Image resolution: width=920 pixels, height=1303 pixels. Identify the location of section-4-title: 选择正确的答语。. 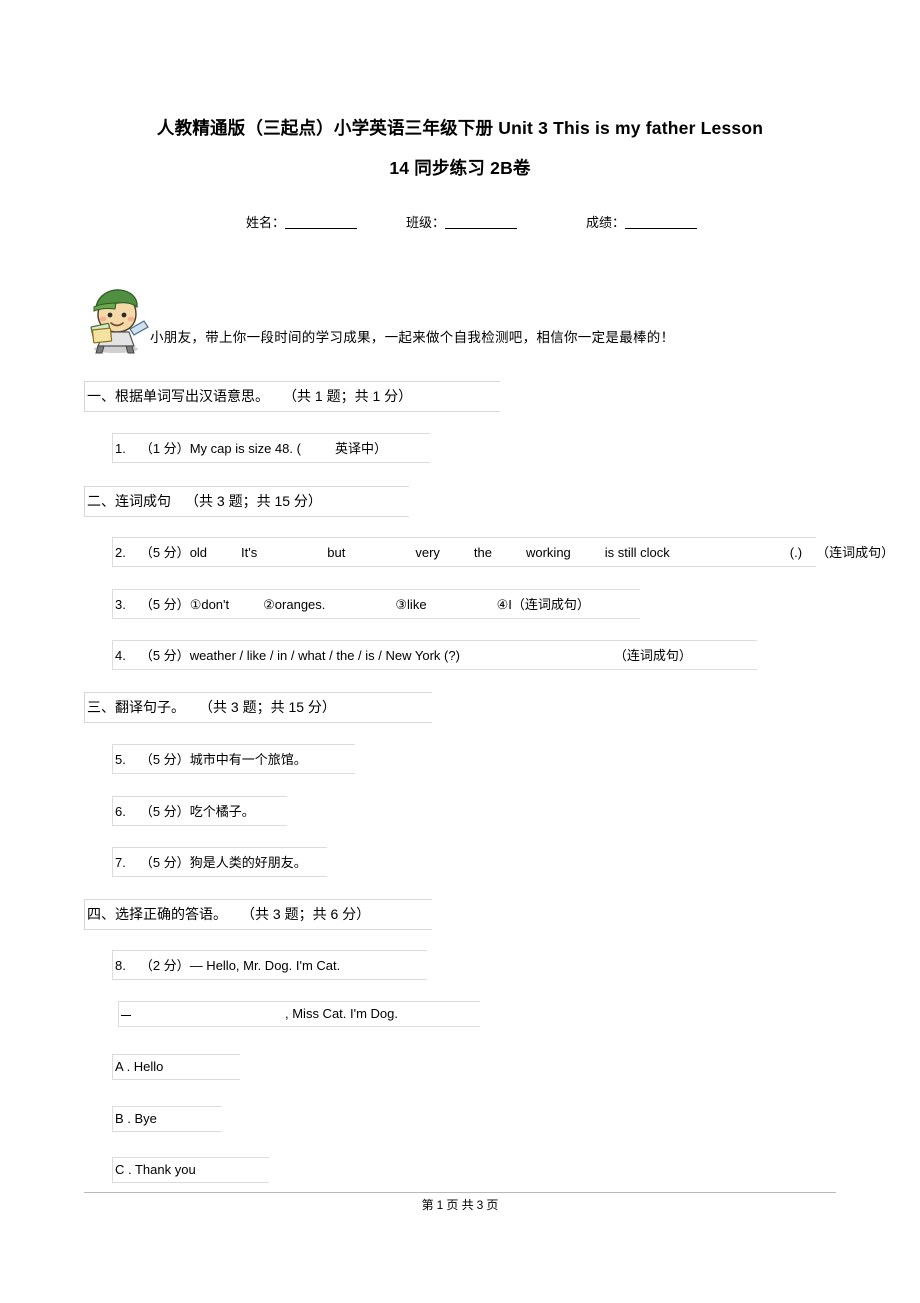
(171, 914).